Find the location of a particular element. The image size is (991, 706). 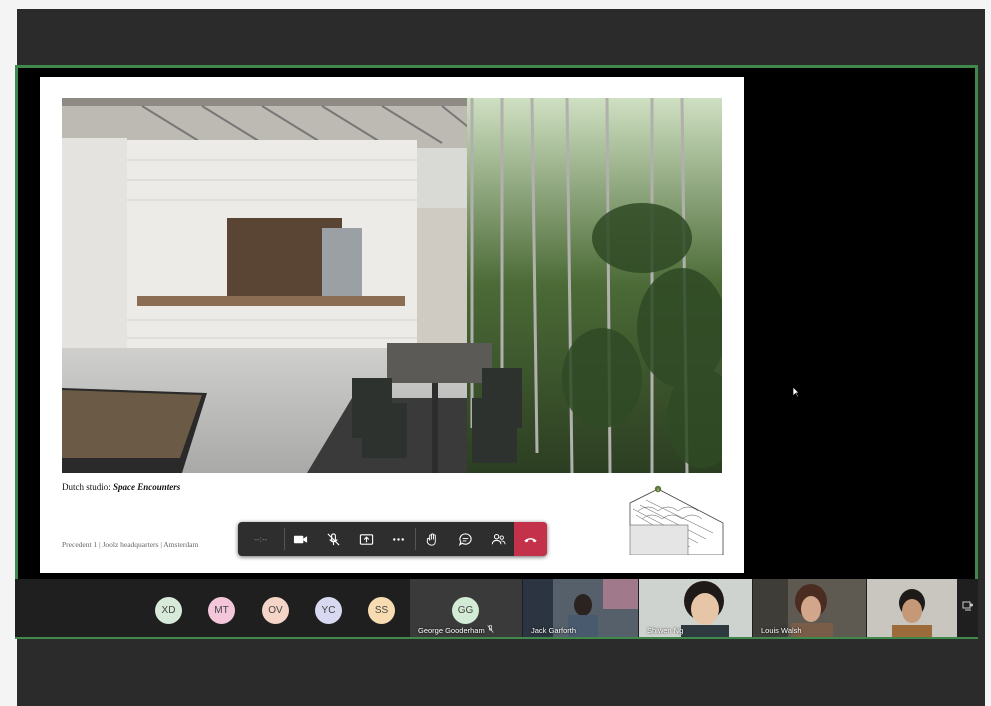

hangup-icon is located at coordinates (530, 539).